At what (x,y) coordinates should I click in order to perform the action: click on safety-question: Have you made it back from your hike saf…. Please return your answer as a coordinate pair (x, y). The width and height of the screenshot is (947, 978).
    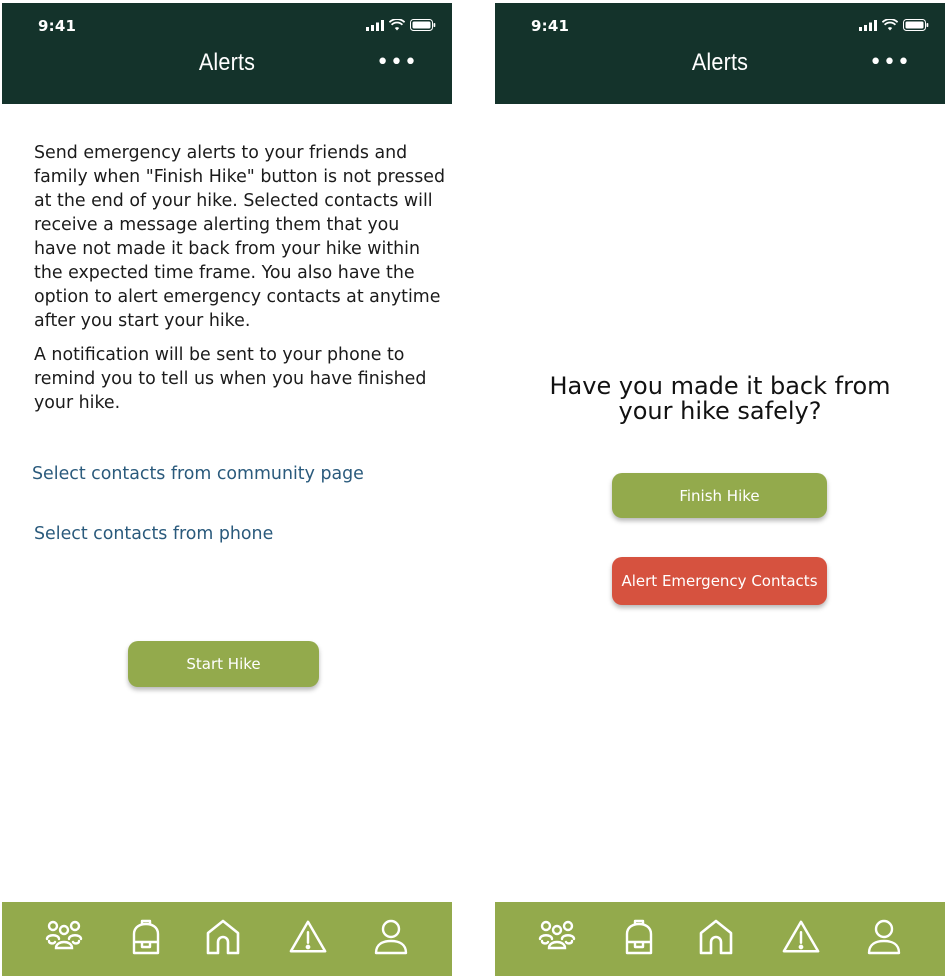
    Looking at the image, I should click on (720, 399).